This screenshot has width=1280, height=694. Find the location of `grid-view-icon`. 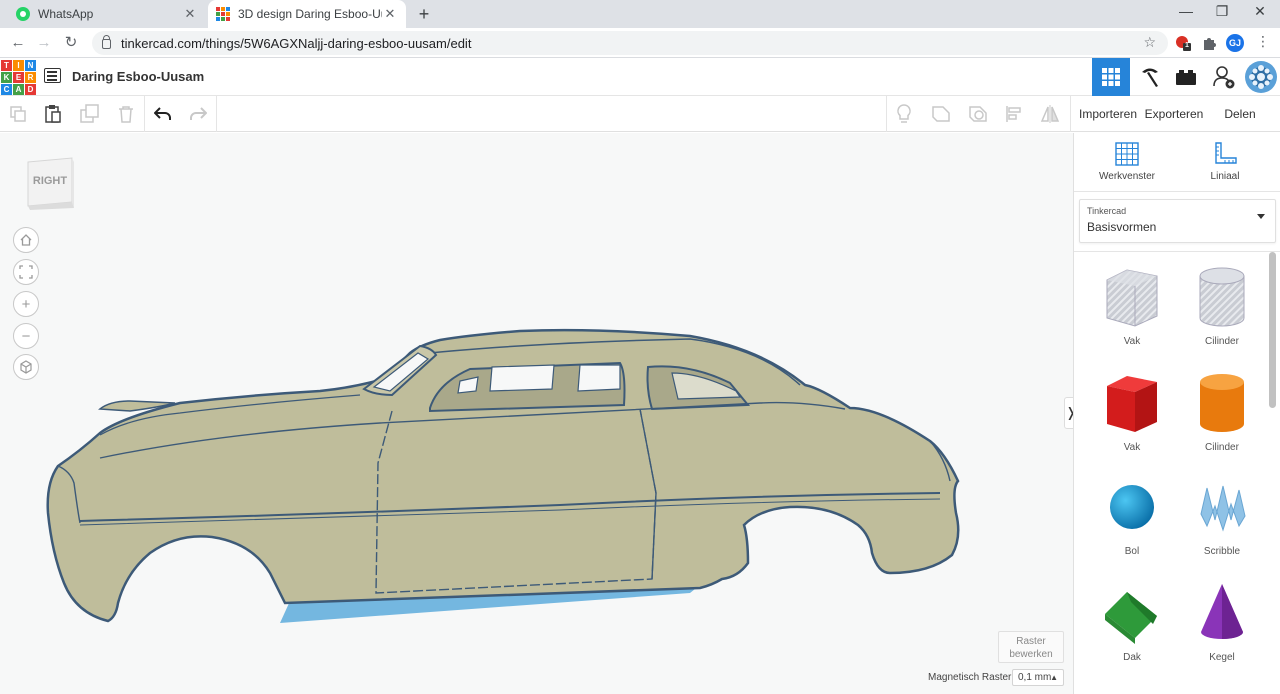

grid-view-icon is located at coordinates (1111, 77).